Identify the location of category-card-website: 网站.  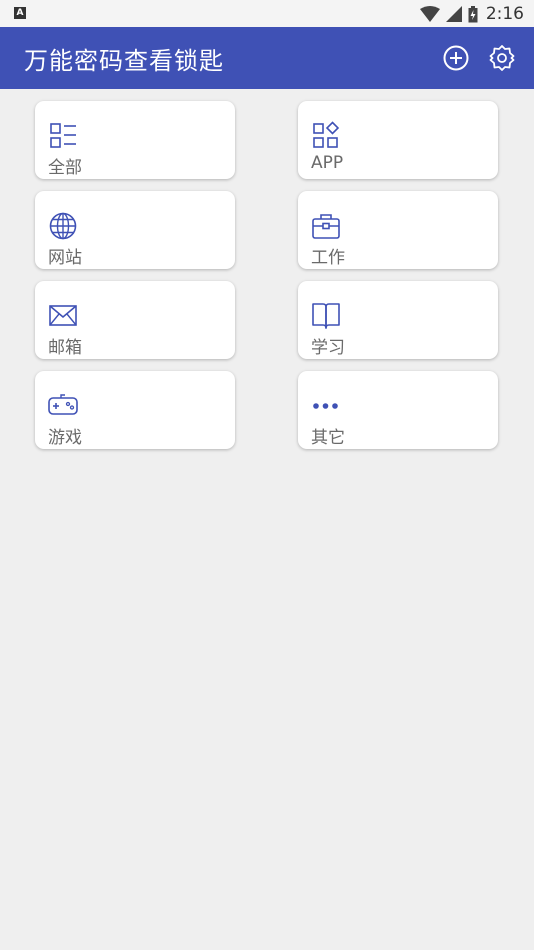
(135, 230).